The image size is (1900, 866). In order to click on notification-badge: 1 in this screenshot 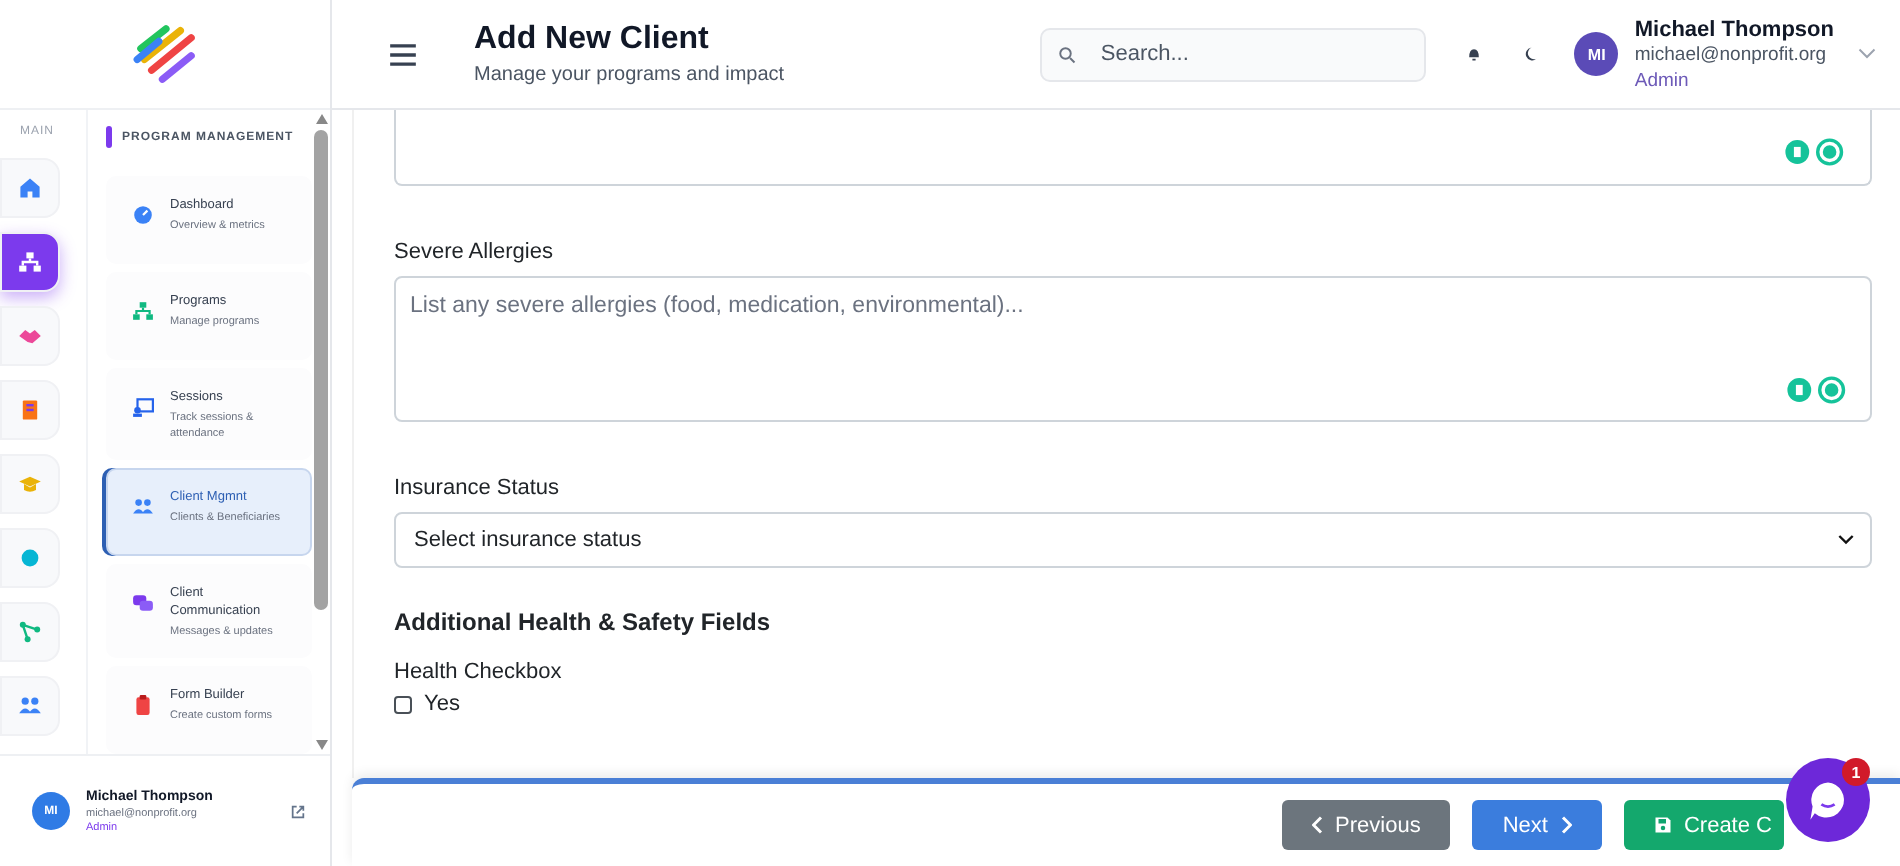, I will do `click(1856, 772)`.